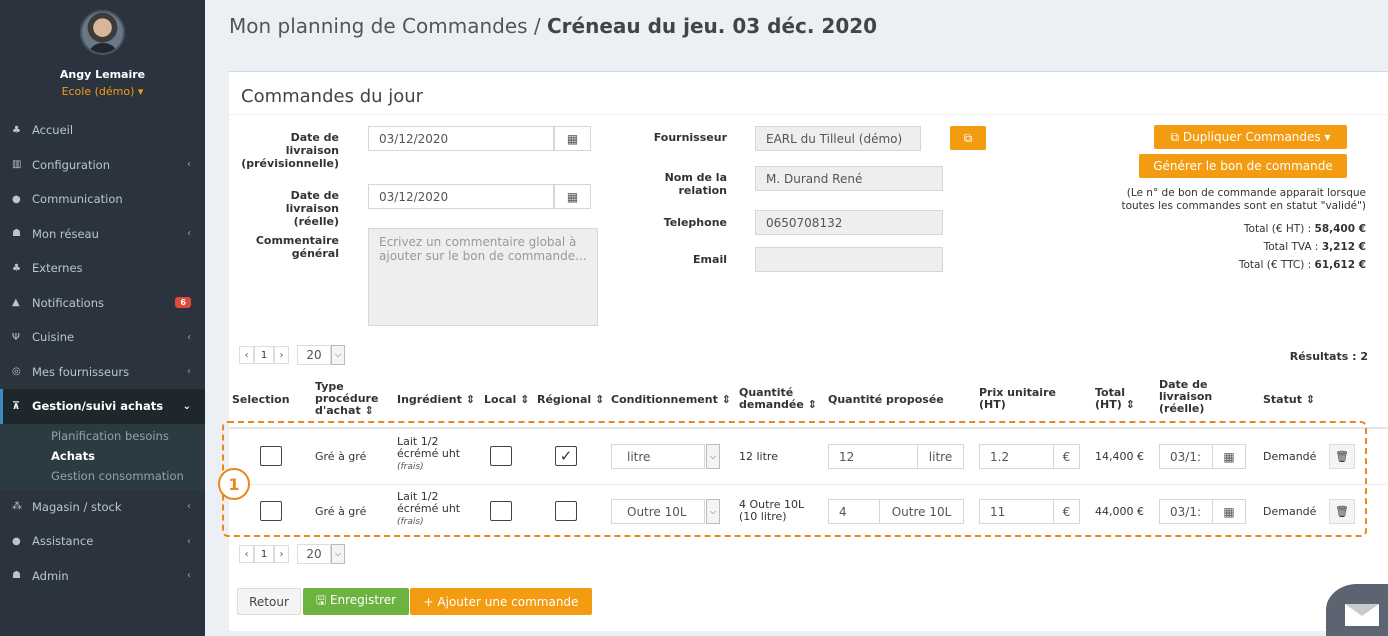 This screenshot has height=636, width=1388. Describe the element at coordinates (1119, 456) in the screenshot. I see `row-total: 14,400 €` at that location.